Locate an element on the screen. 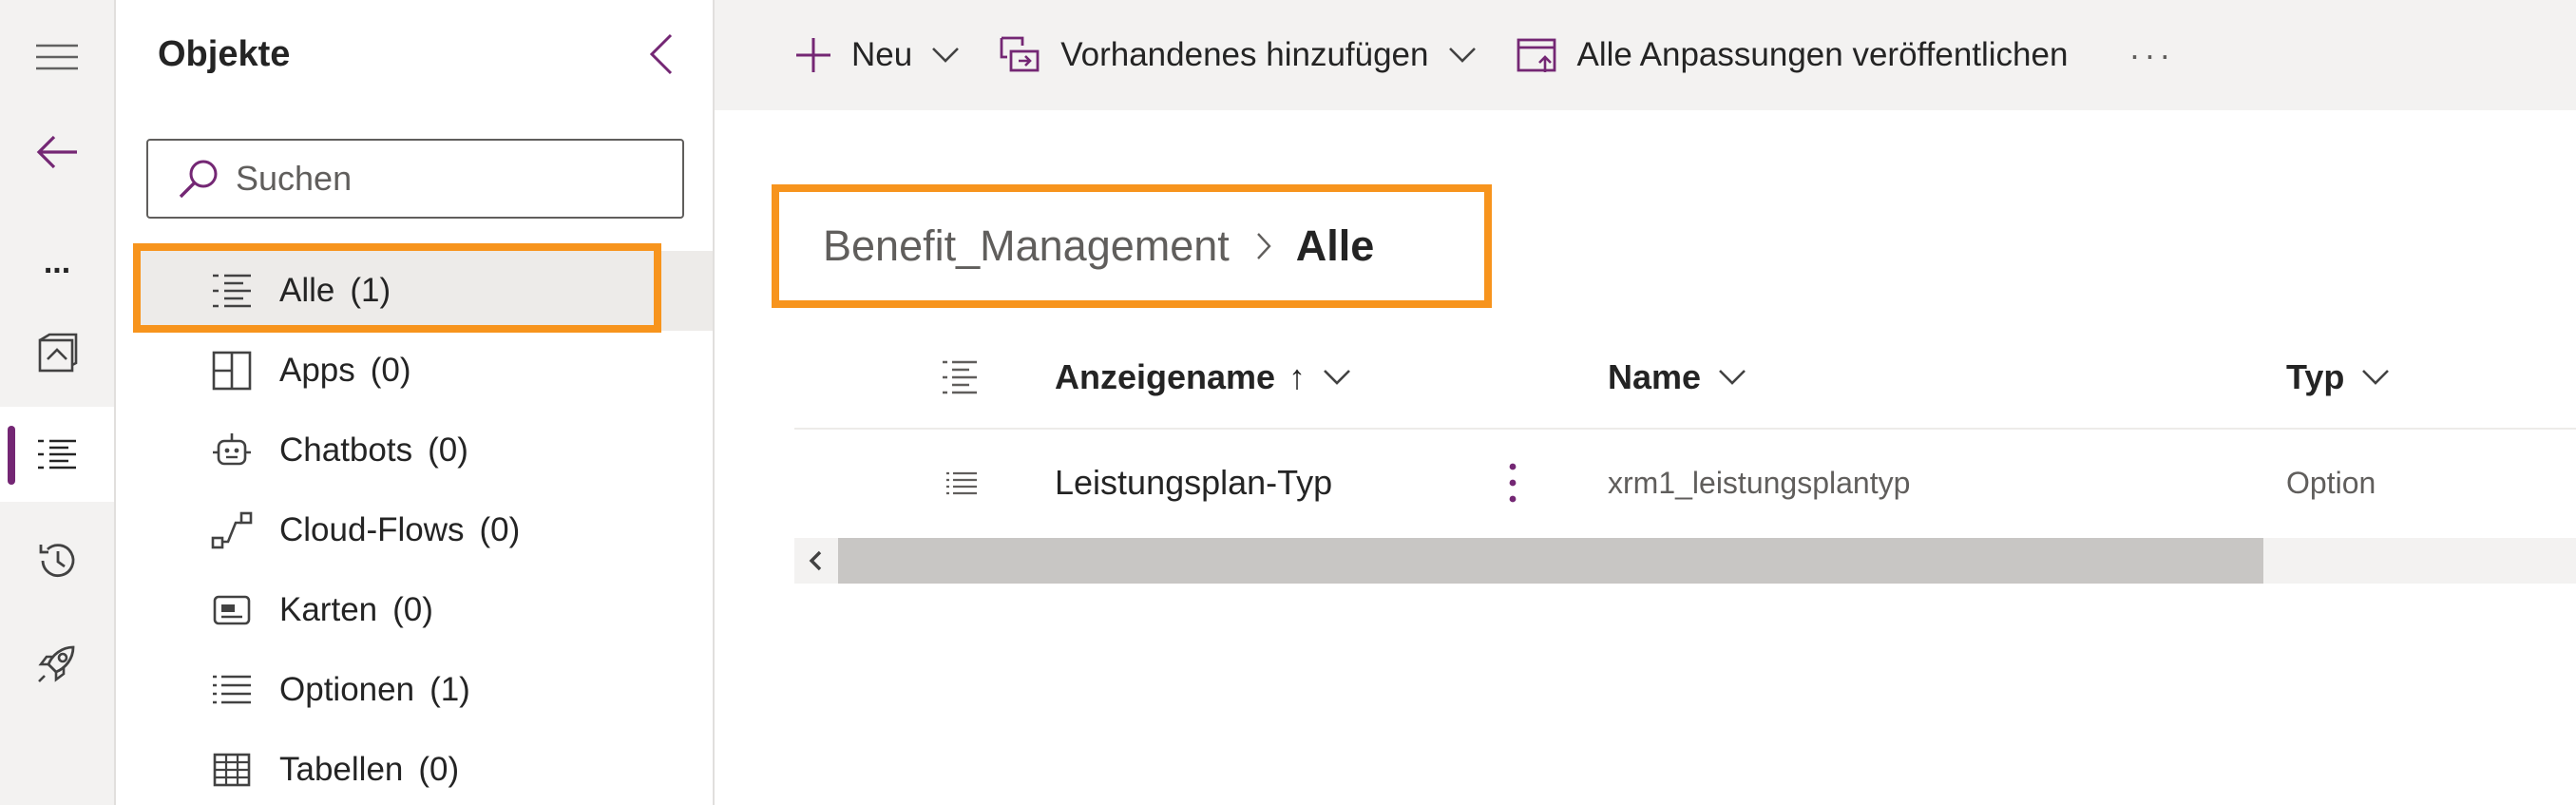 Image resolution: width=2576 pixels, height=805 pixels. solutions-button is located at coordinates (57, 353).